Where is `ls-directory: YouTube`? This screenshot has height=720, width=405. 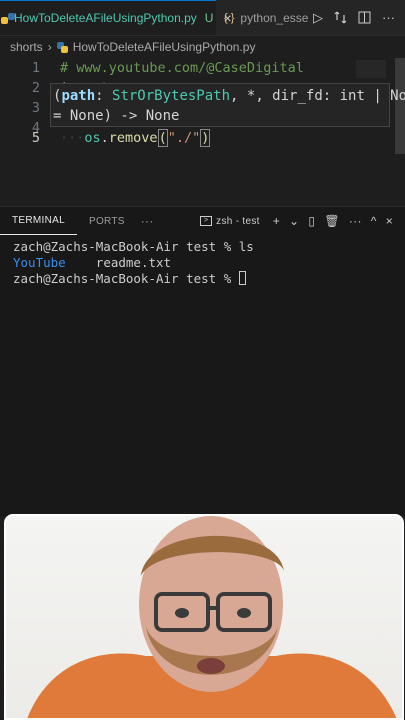
ls-directory: YouTube is located at coordinates (39, 262).